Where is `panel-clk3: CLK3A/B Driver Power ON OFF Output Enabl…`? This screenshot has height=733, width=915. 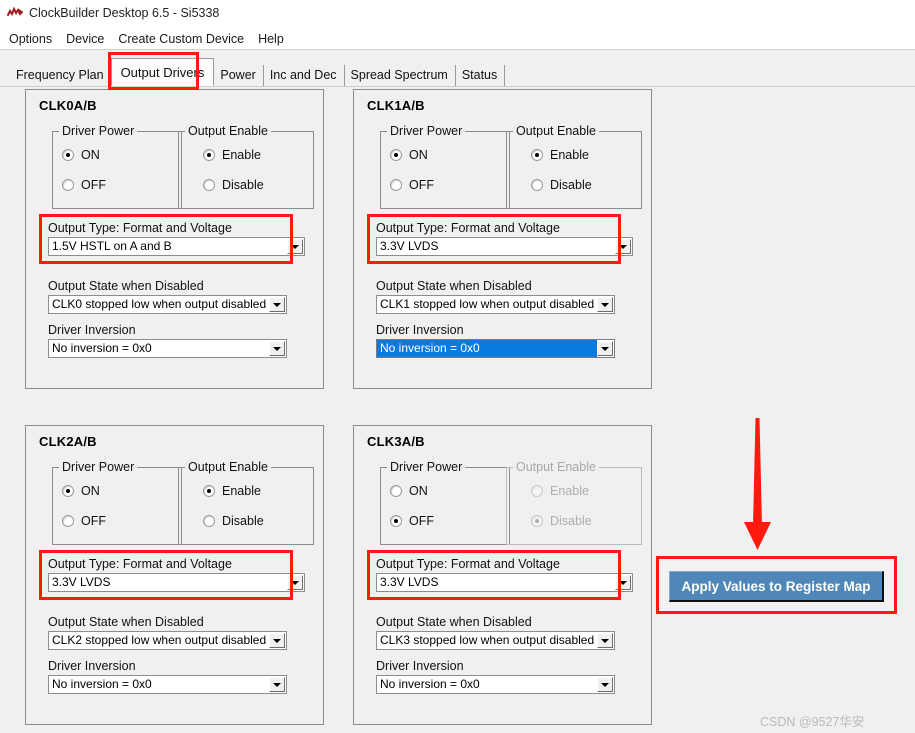
panel-clk3: CLK3A/B Driver Power ON OFF Output Enabl… is located at coordinates (502, 575).